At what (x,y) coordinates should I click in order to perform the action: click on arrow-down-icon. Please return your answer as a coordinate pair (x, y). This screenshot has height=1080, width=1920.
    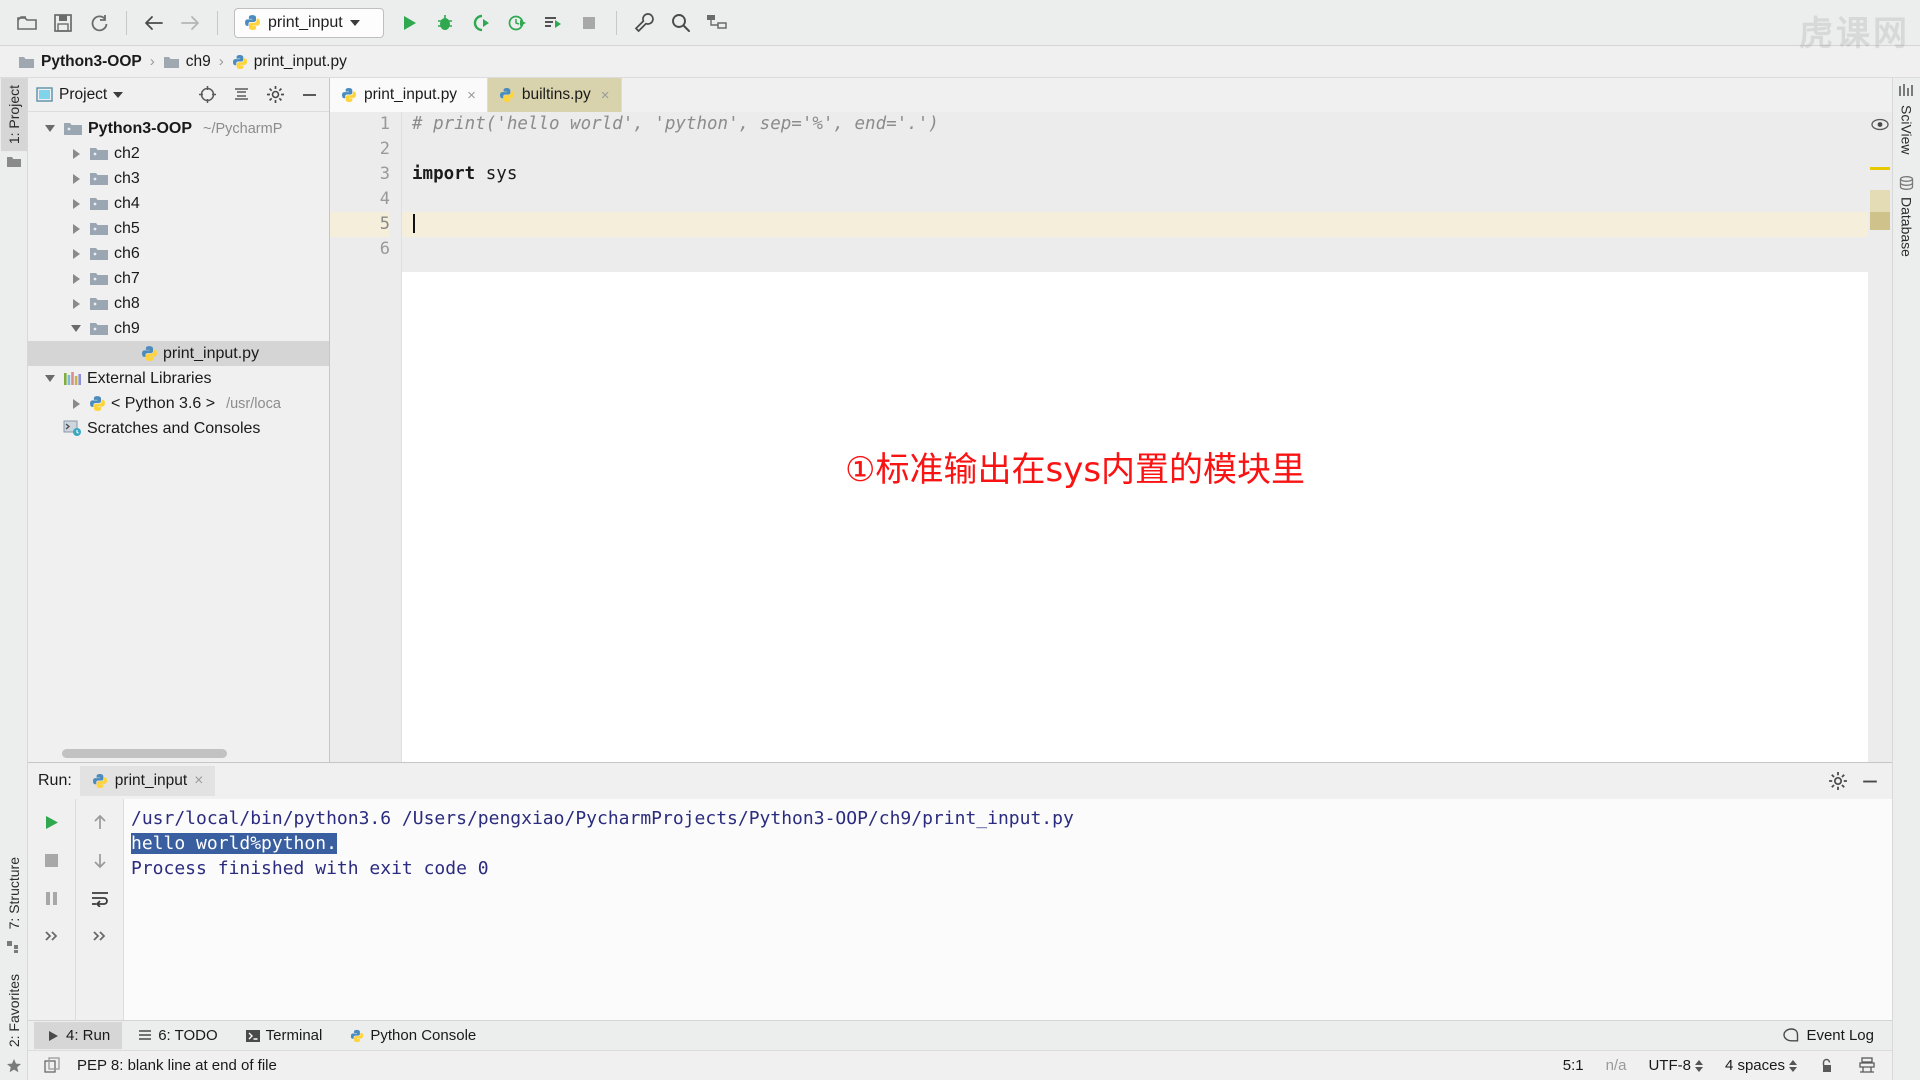
    Looking at the image, I should click on (100, 860).